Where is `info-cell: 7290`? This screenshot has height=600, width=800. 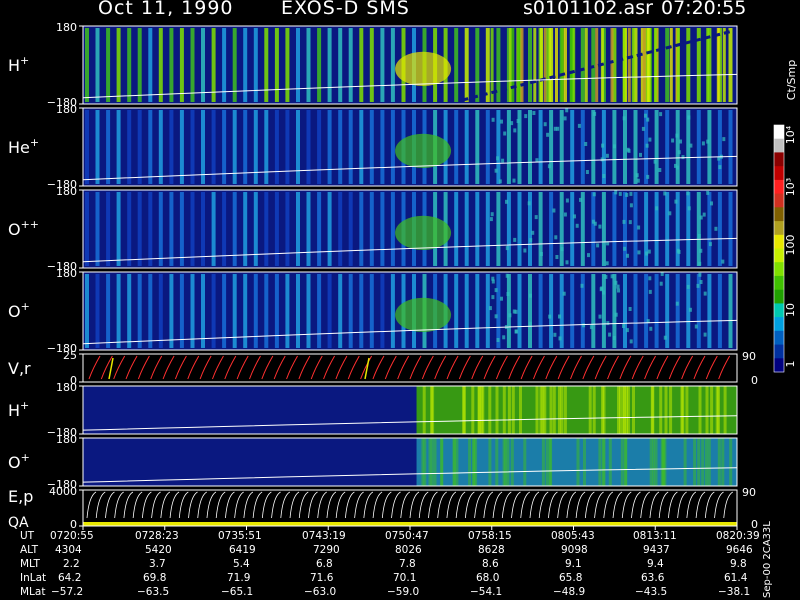 info-cell: 7290 is located at coordinates (326, 550).